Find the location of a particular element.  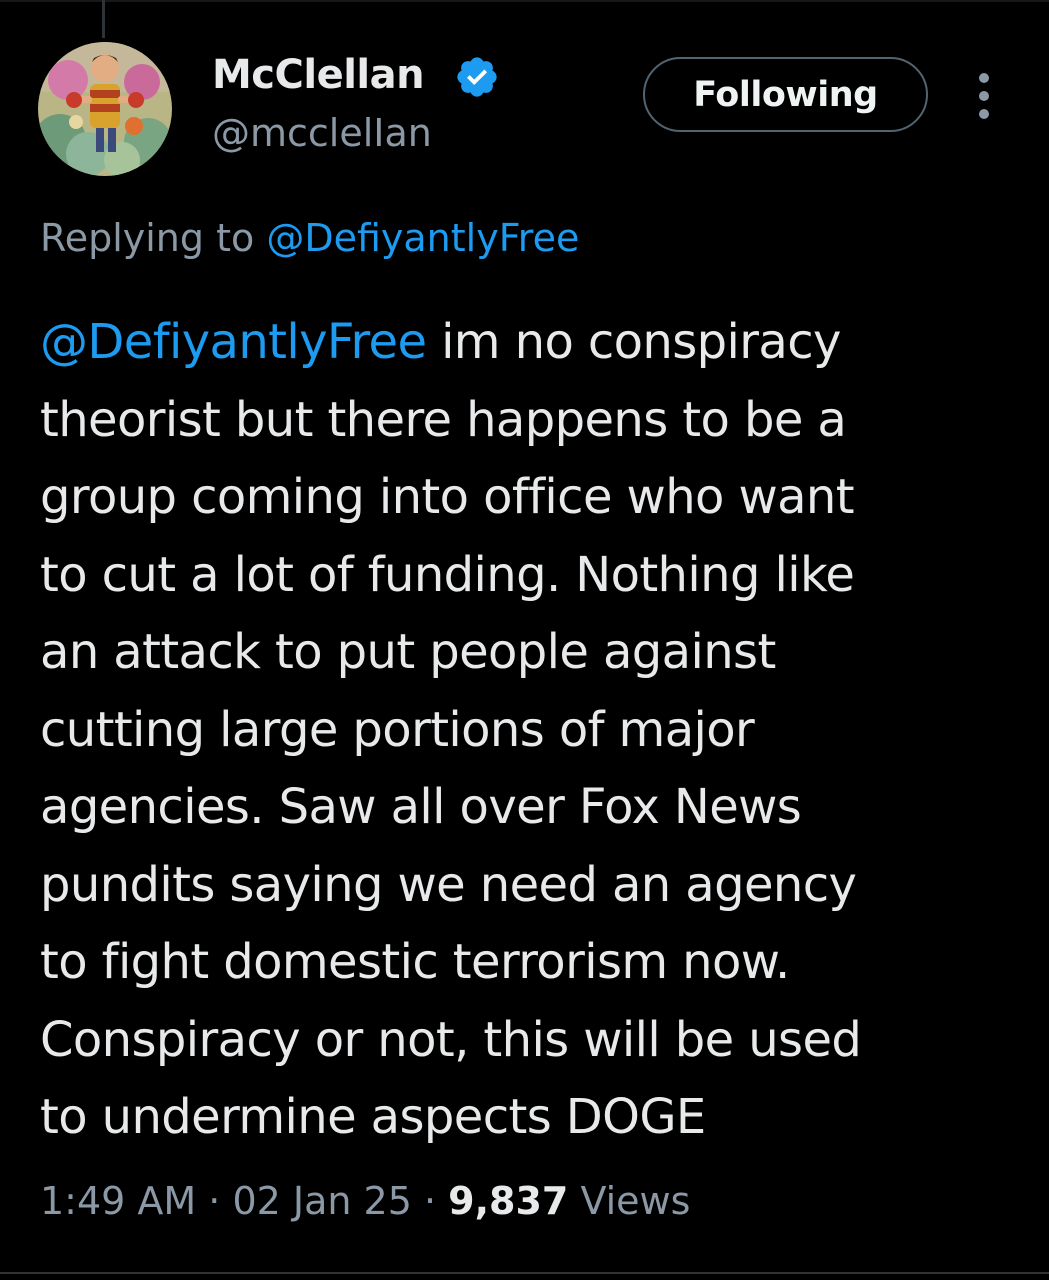

author-display-name: McClellan is located at coordinates (318, 75).